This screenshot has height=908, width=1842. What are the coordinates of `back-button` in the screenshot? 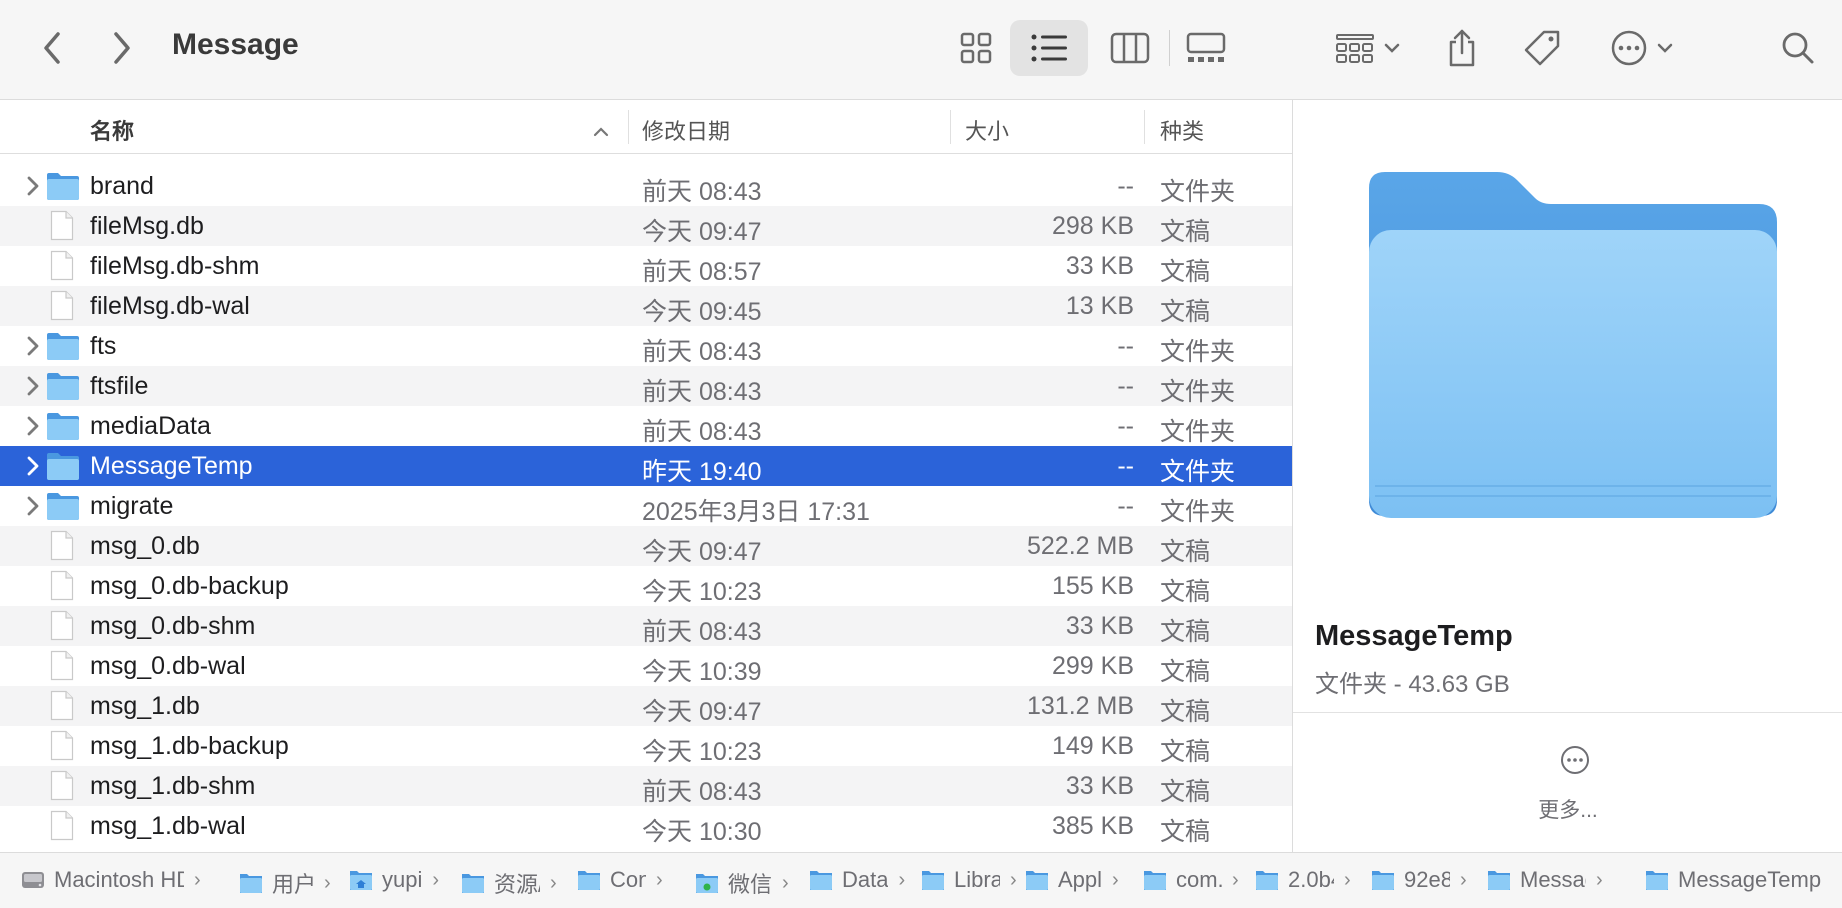 It's located at (52, 48).